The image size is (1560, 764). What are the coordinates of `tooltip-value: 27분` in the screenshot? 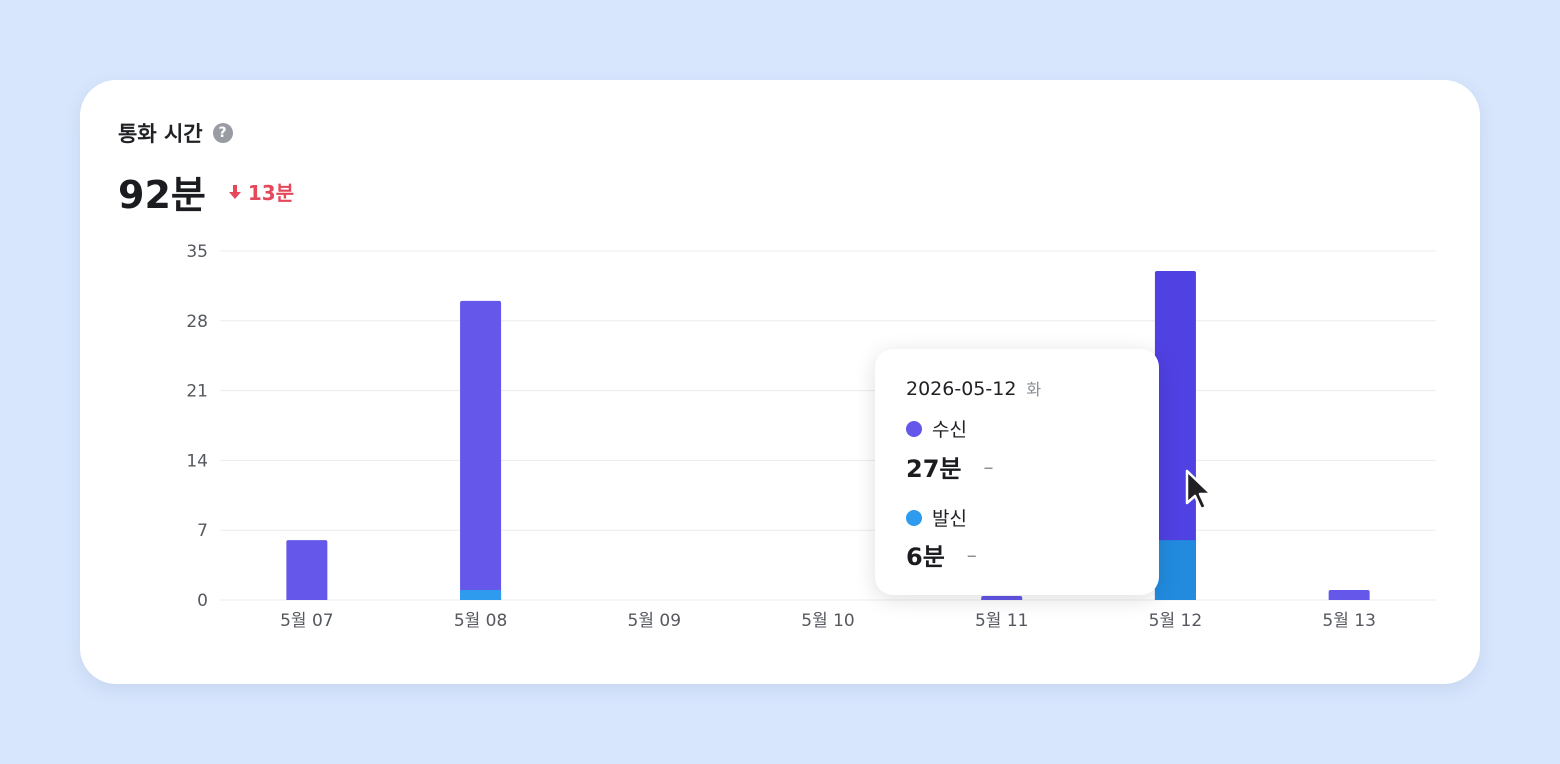 It's located at (934, 469).